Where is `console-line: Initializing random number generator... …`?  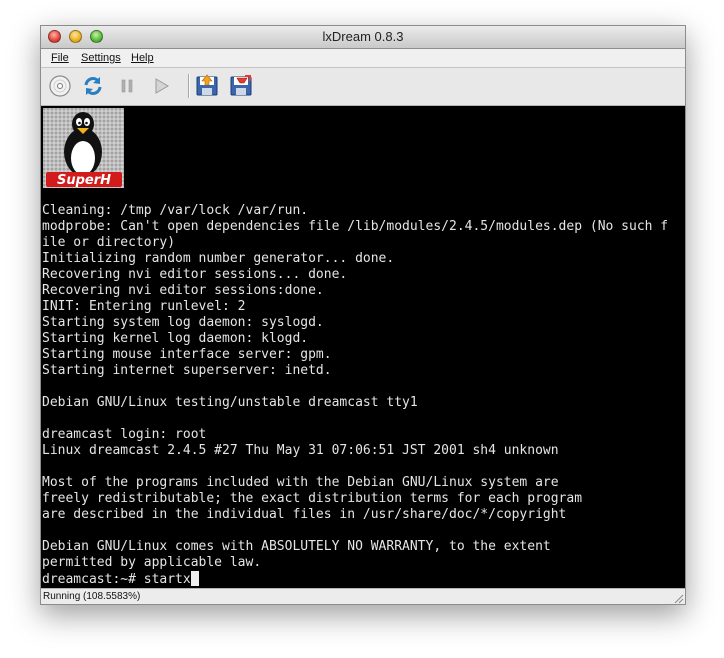 console-line: Initializing random number generator... … is located at coordinates (218, 258).